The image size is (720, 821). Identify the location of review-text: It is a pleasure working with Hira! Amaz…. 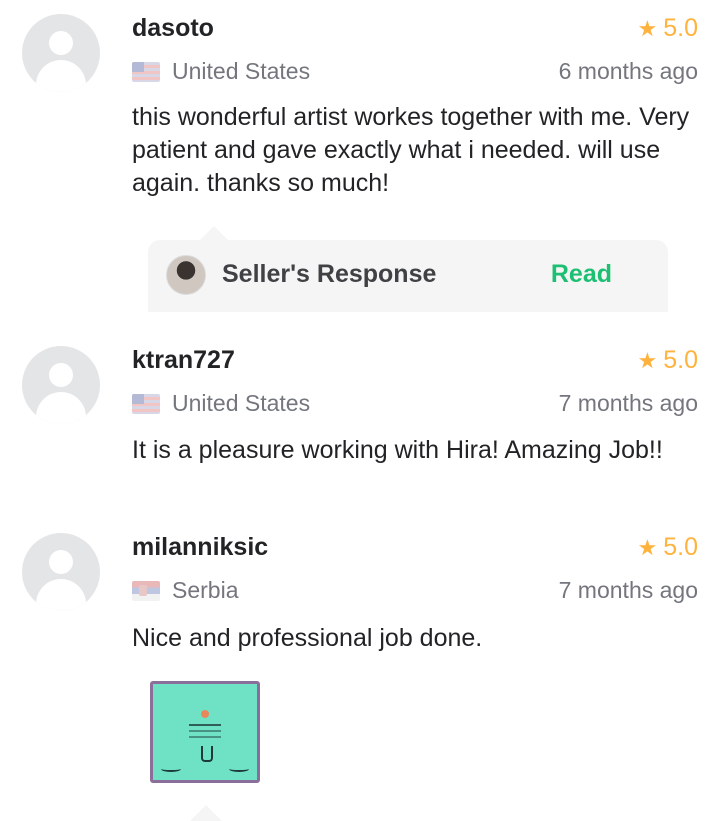
(397, 450).